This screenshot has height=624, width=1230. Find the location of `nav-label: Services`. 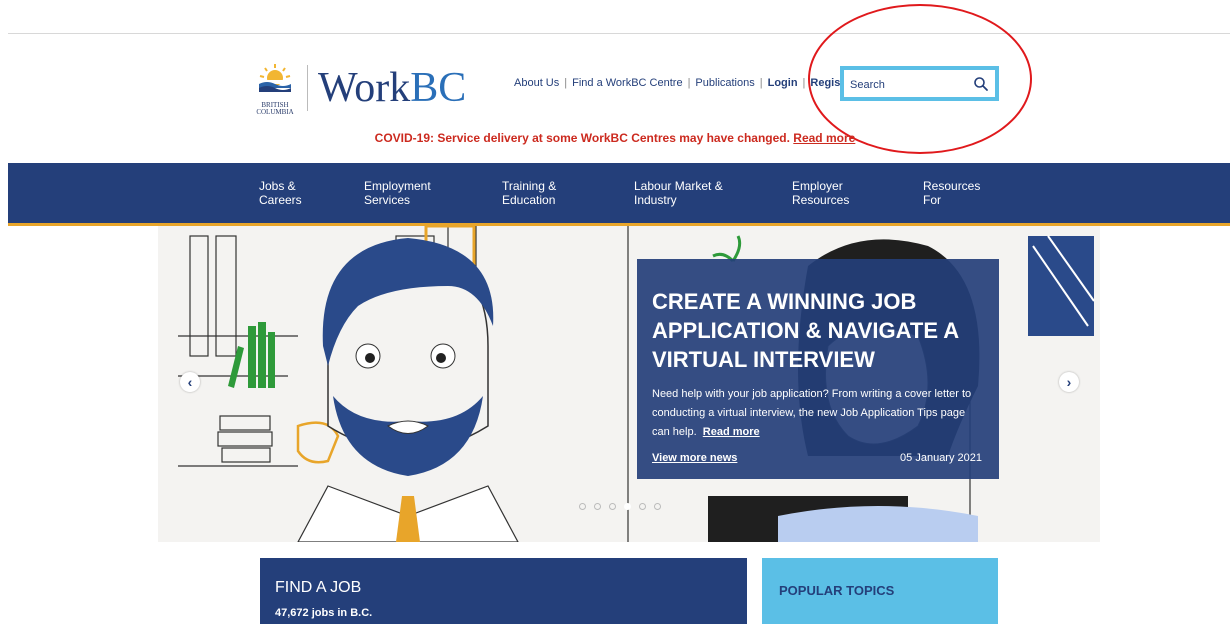

nav-label: Services is located at coordinates (387, 200).